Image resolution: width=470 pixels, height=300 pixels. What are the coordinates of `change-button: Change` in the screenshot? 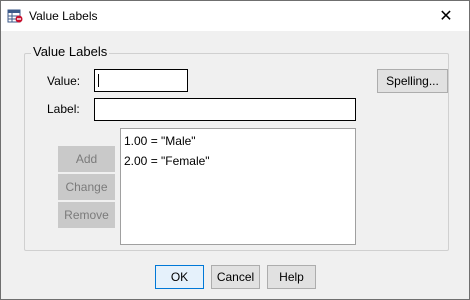 It's located at (86, 187).